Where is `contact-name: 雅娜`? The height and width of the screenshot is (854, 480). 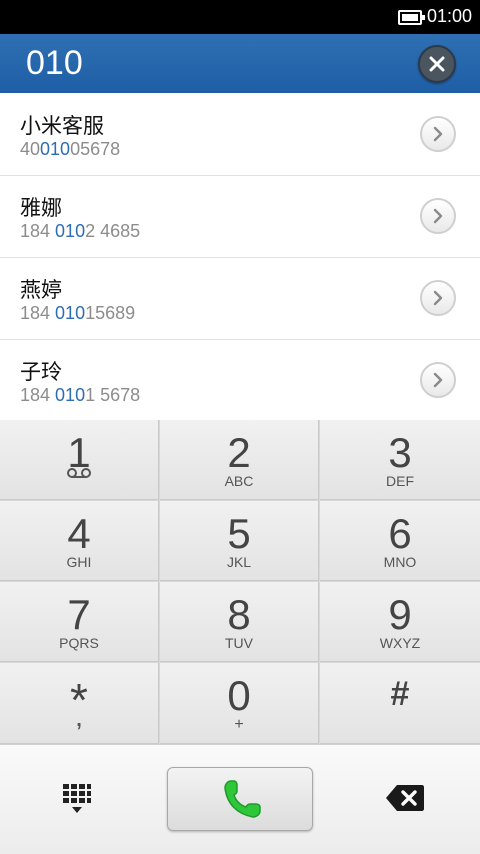 contact-name: 雅娜 is located at coordinates (41, 208).